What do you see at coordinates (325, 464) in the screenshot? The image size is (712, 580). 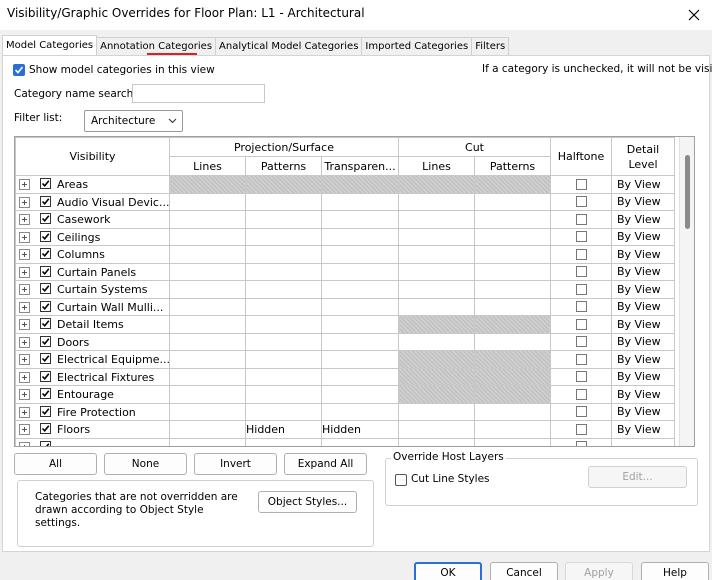 I see `expand-all-button: Expand All` at bounding box center [325, 464].